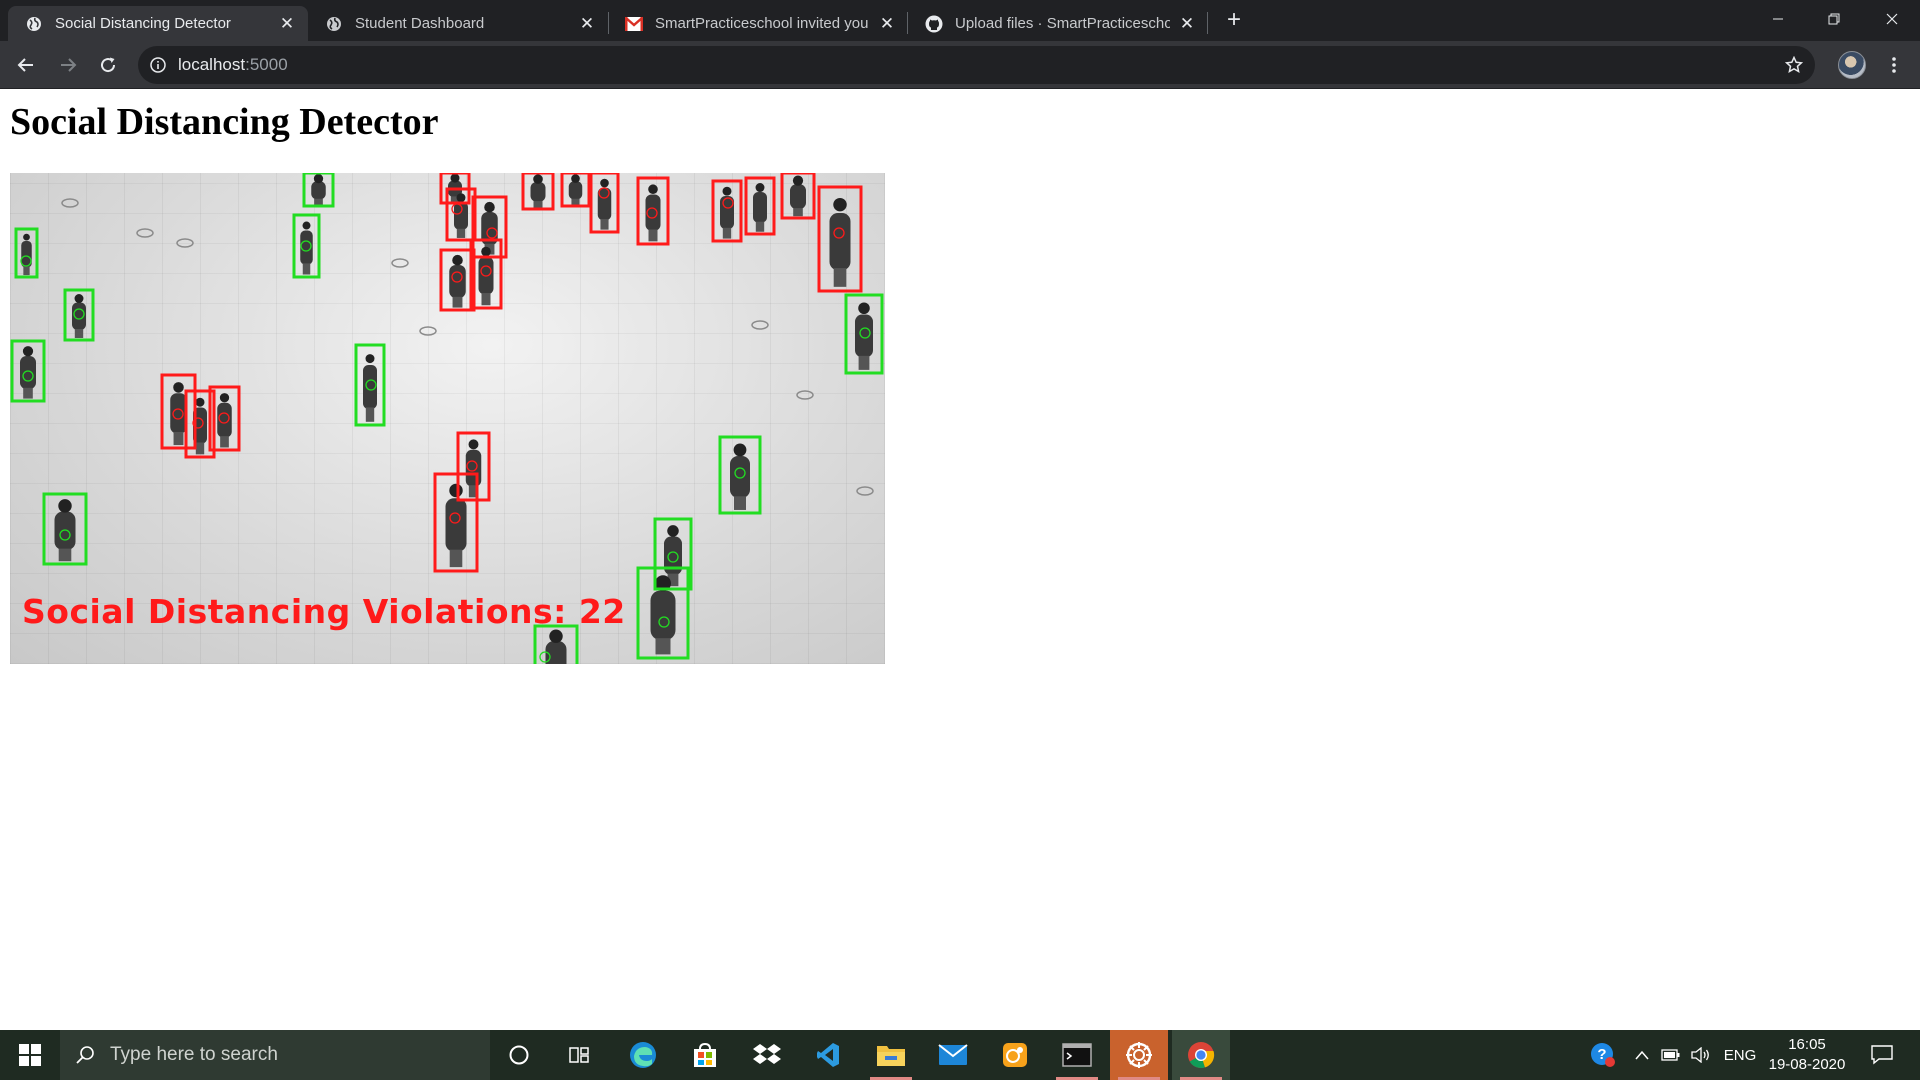 This screenshot has width=1920, height=1080. I want to click on store-icon, so click(705, 1055).